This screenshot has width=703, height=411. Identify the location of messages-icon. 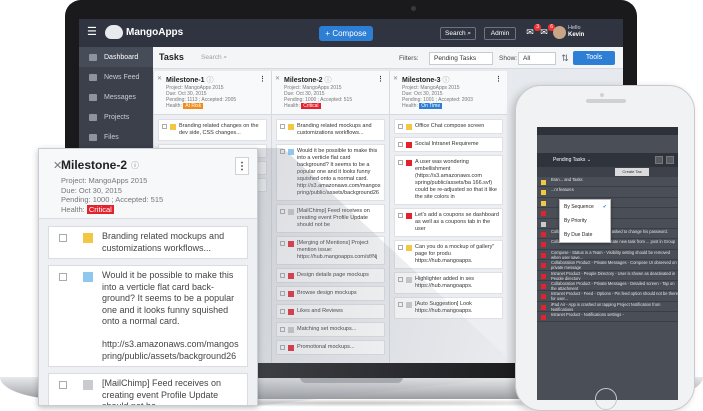
(93, 97).